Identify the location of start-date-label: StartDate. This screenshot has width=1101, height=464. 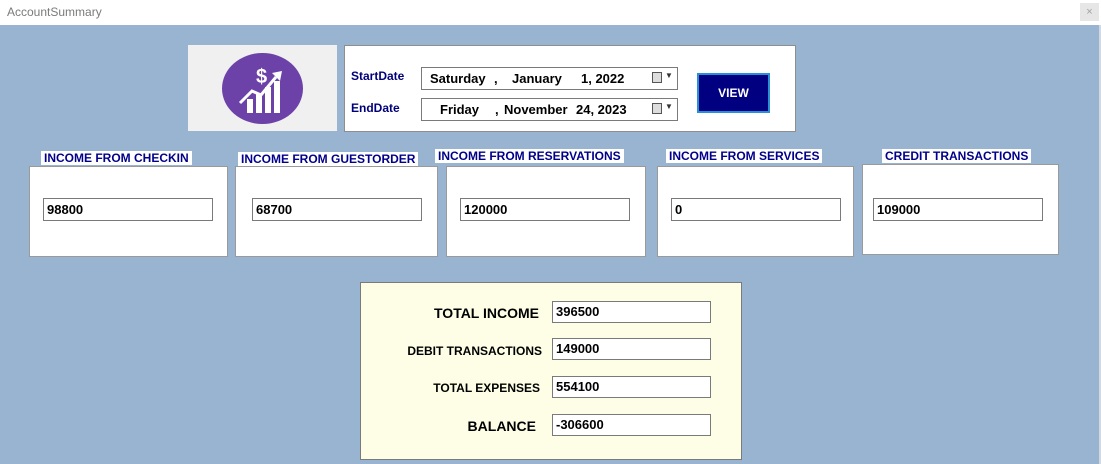
(378, 76).